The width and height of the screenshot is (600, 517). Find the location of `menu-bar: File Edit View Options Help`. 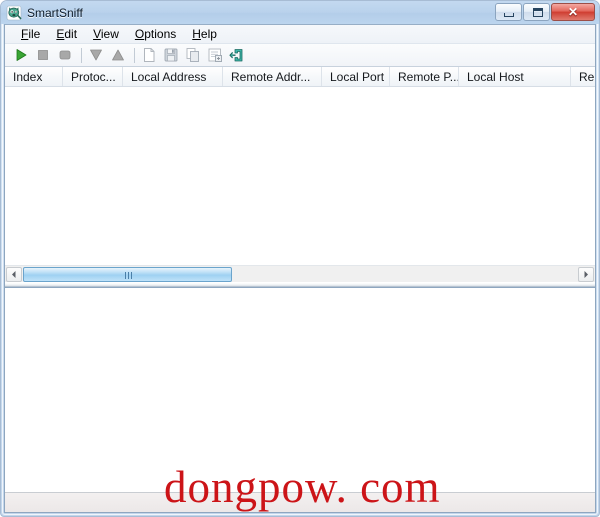

menu-bar: File Edit View Options Help is located at coordinates (300, 34).